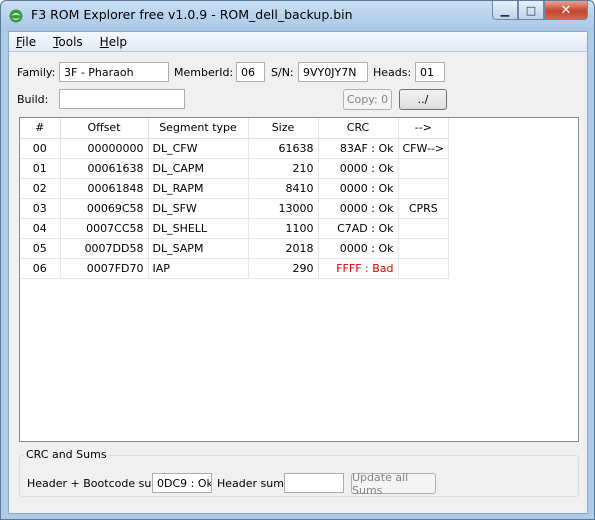 This screenshot has width=595, height=520. What do you see at coordinates (358, 228) in the screenshot?
I see `cell-crc: C7AD : Ok` at bounding box center [358, 228].